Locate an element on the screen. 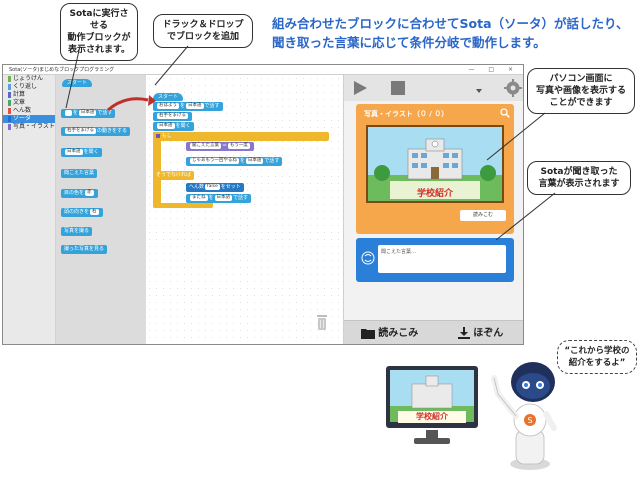 This screenshot has width=640, height=479. speech-line: “これから学校の is located at coordinates (597, 351).